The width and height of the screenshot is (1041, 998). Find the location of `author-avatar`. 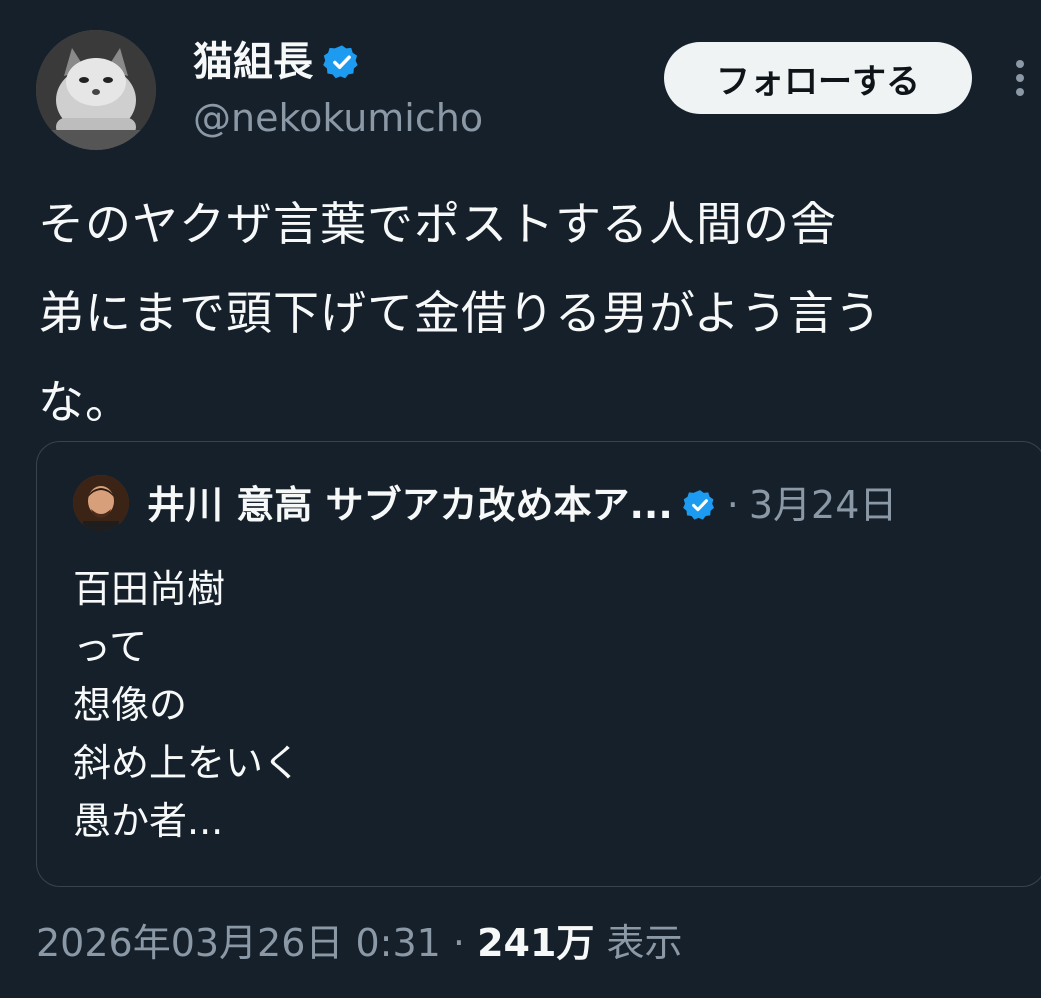

author-avatar is located at coordinates (96, 90).